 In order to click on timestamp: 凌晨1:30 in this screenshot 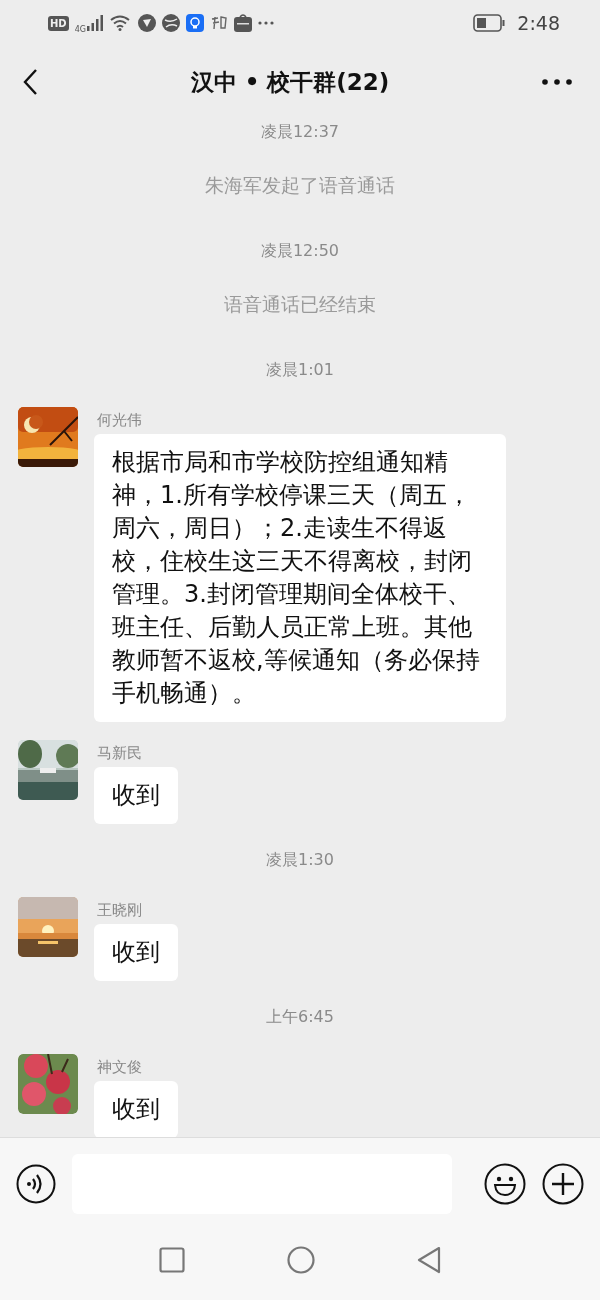, I will do `click(300, 860)`.